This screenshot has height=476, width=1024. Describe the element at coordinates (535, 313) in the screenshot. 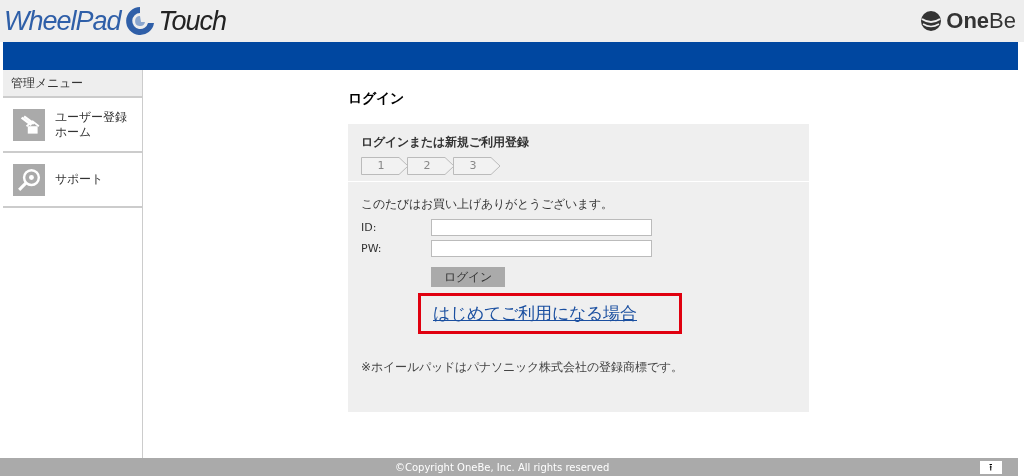

I see `register-link: はじめてご利用になる場合` at that location.